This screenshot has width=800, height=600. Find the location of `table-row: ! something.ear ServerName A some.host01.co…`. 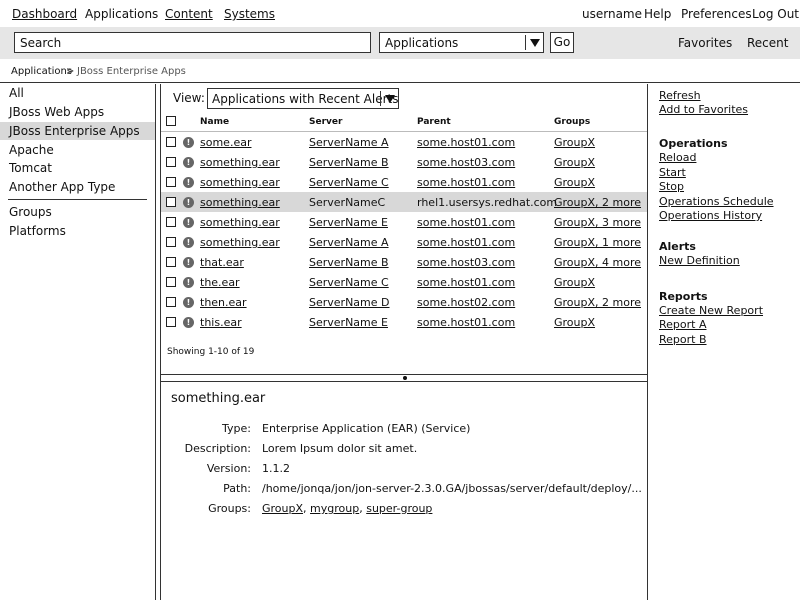

table-row: ! something.ear ServerName A some.host01.co… is located at coordinates (404, 242).